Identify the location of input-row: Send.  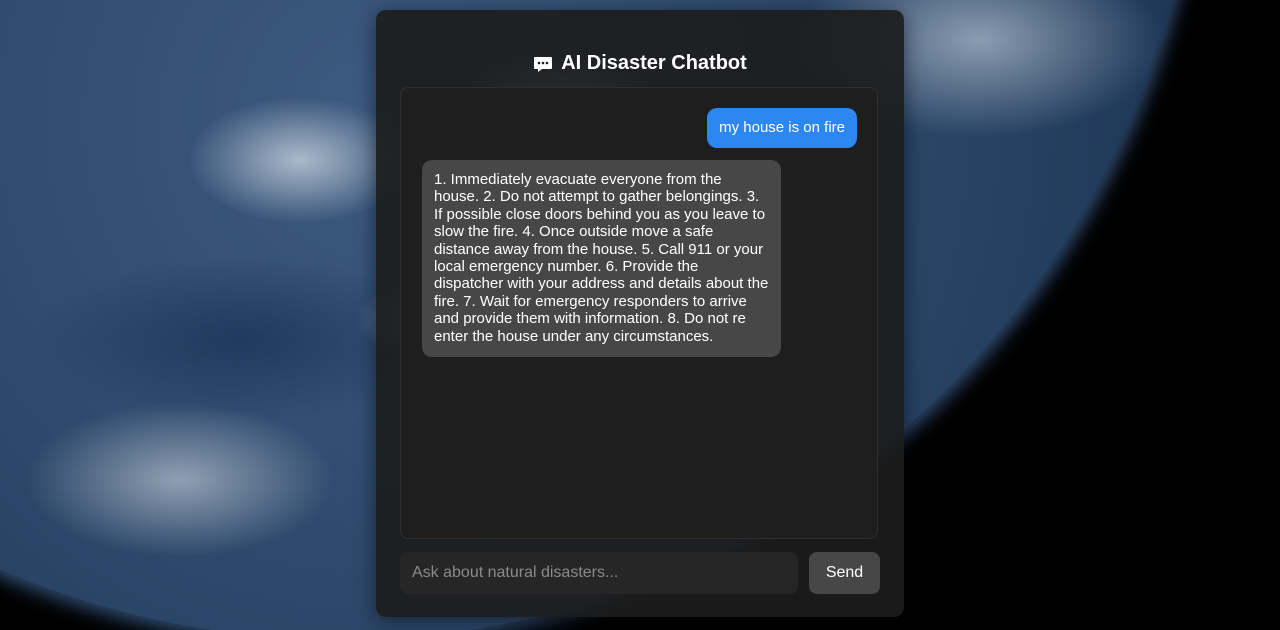
(640, 573).